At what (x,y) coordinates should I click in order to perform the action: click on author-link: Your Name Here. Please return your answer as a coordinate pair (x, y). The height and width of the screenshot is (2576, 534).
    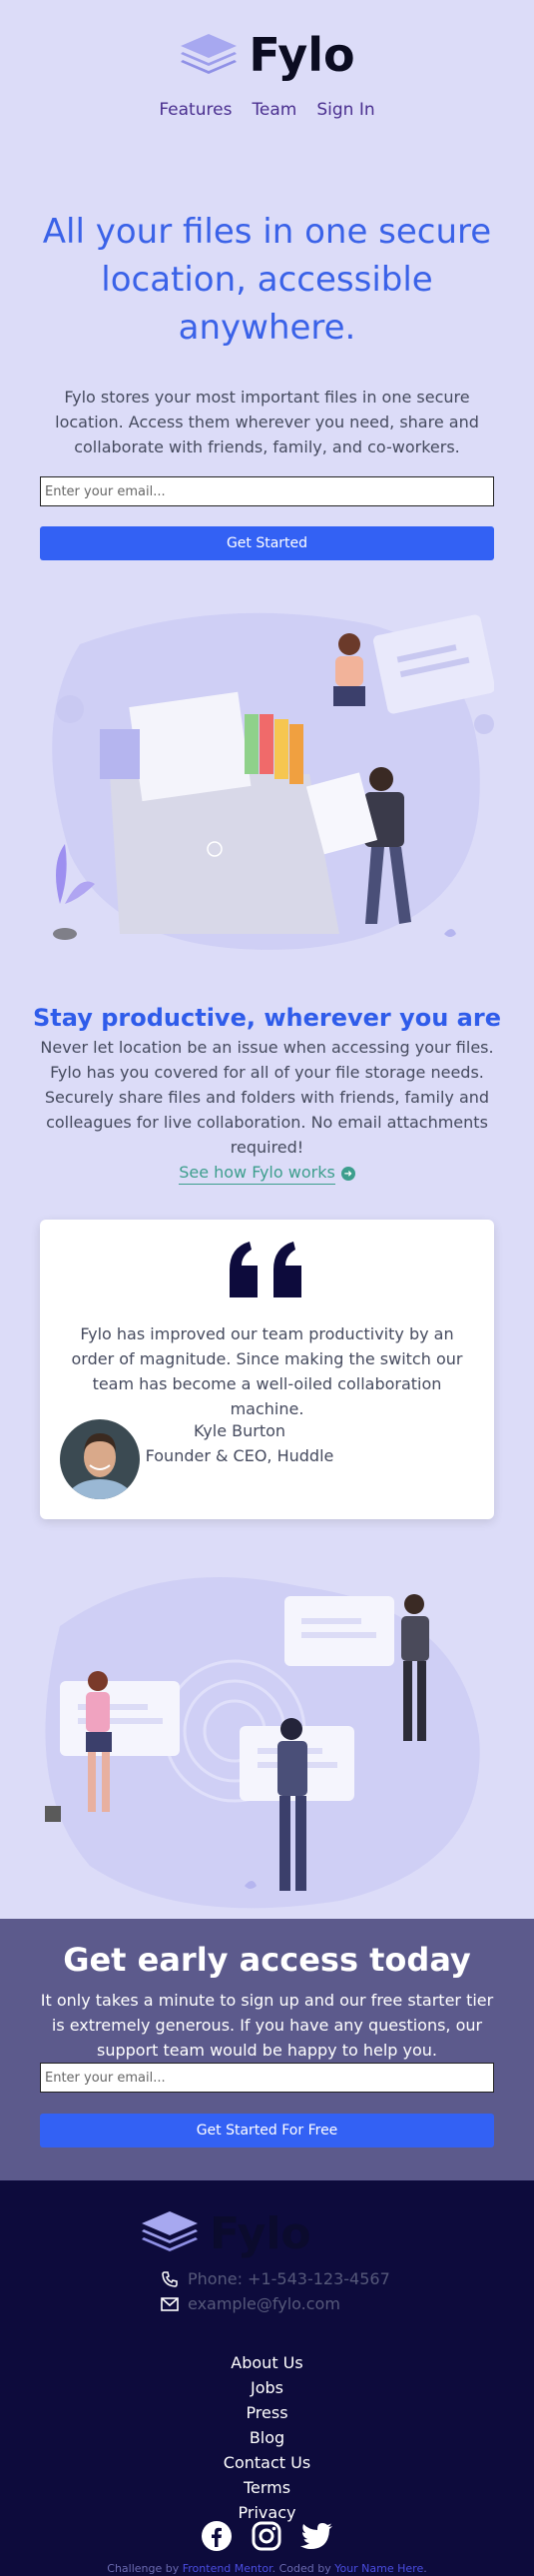
    Looking at the image, I should click on (378, 2568).